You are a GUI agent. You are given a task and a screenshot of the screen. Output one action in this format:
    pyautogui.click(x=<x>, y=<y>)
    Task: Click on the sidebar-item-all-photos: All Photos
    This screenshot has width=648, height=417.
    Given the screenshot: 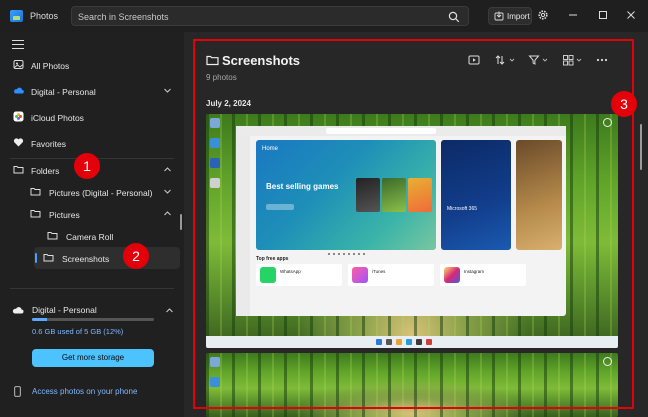 What is the action you would take?
    pyautogui.click(x=92, y=65)
    